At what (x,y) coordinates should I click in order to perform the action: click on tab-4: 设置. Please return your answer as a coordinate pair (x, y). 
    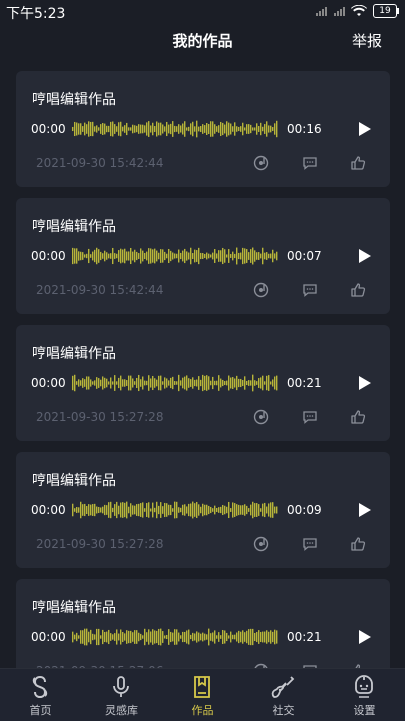
    Looking at the image, I should click on (364, 695).